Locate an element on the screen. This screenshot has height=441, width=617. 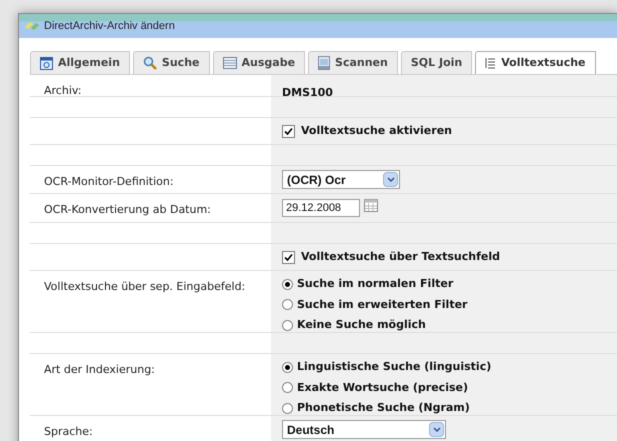
select-field: (OCR) Ocr is located at coordinates (341, 179).